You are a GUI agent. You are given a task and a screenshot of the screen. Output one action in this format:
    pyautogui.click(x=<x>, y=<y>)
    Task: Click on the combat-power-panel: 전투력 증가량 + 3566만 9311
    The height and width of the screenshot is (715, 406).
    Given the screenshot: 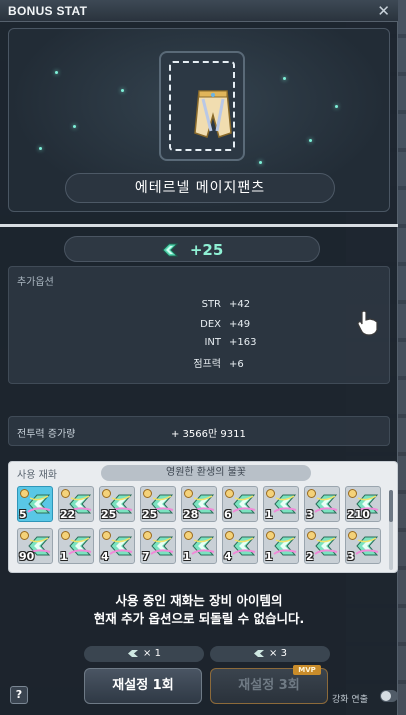 What is the action you would take?
    pyautogui.click(x=199, y=431)
    